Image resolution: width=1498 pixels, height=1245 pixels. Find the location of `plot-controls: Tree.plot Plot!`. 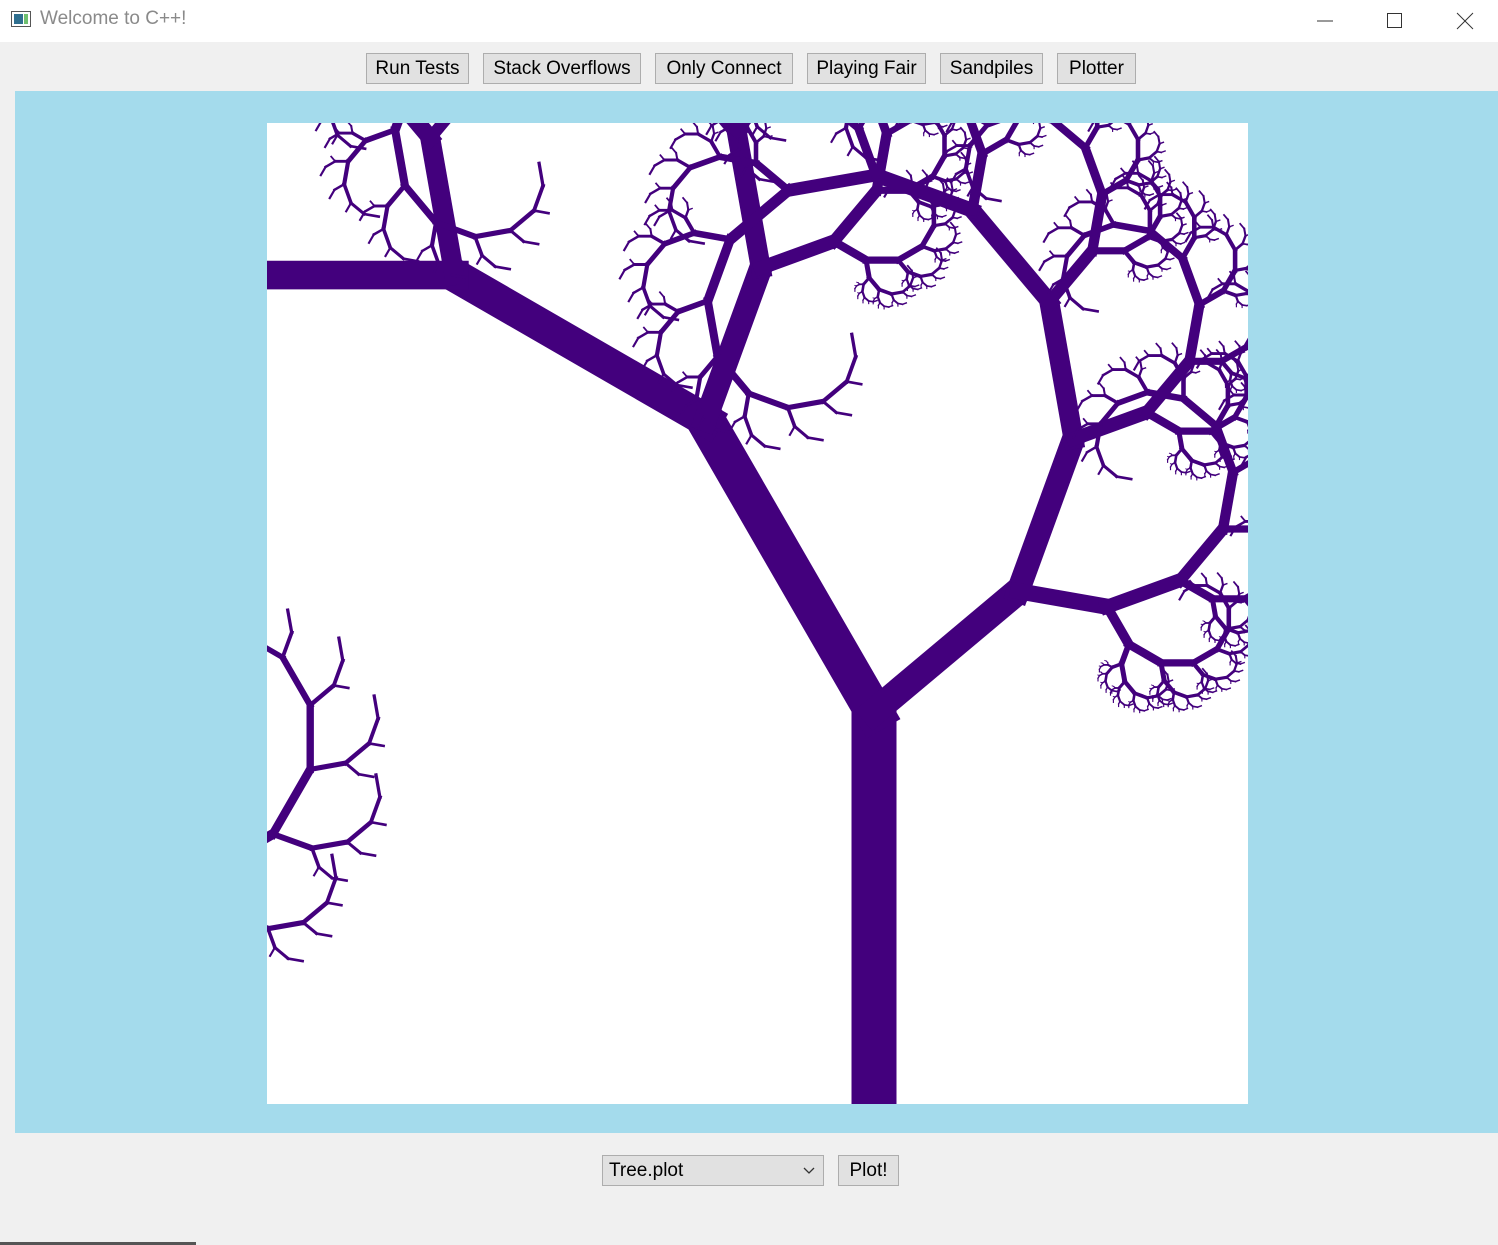

plot-controls: Tree.plot Plot! is located at coordinates (749, 1189).